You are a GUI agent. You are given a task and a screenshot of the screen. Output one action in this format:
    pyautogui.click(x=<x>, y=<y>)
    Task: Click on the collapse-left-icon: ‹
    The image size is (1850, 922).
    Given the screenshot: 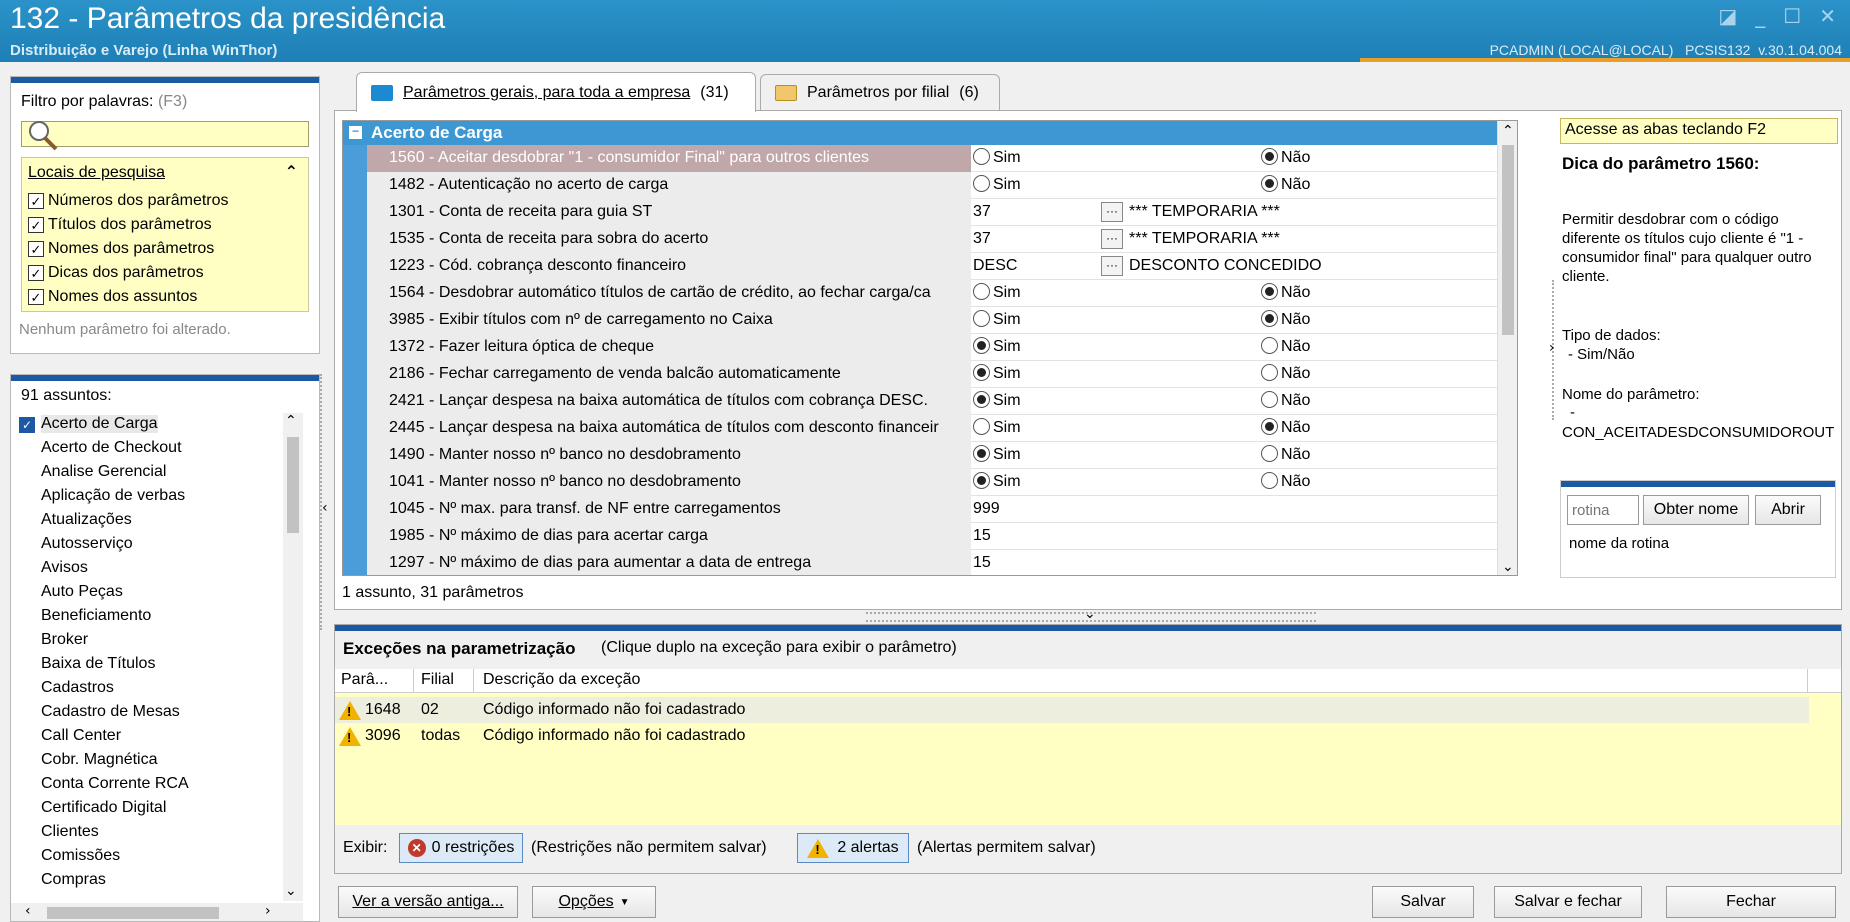 What is the action you would take?
    pyautogui.click(x=325, y=508)
    